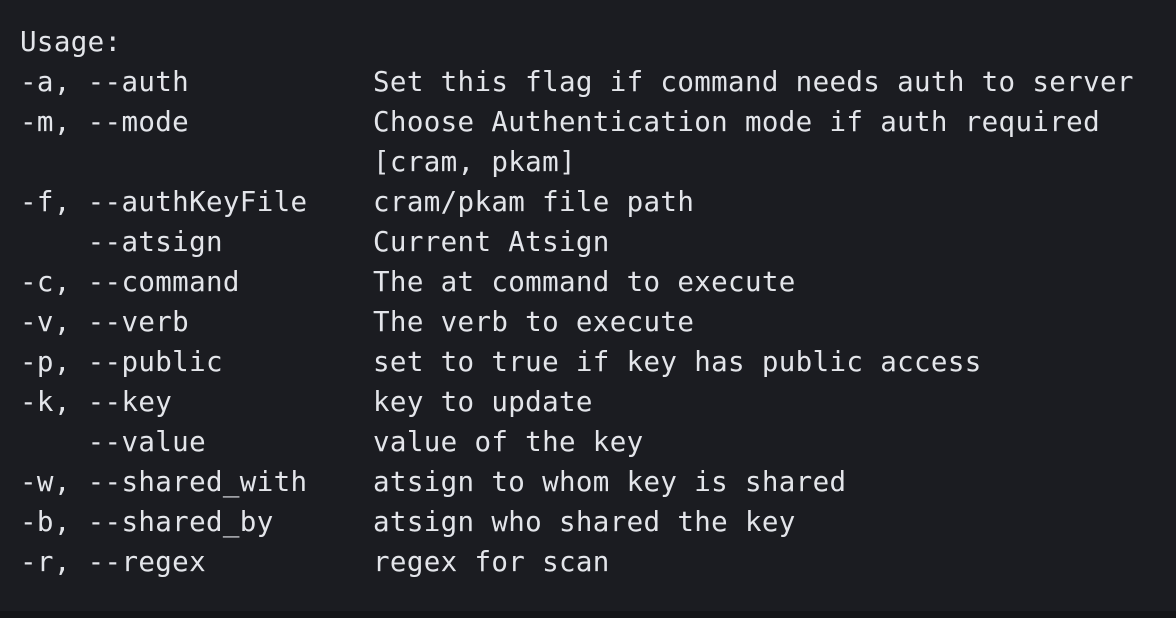 This screenshot has width=1176, height=618. Describe the element at coordinates (491, 562) in the screenshot. I see `option-description: regex for scan` at that location.